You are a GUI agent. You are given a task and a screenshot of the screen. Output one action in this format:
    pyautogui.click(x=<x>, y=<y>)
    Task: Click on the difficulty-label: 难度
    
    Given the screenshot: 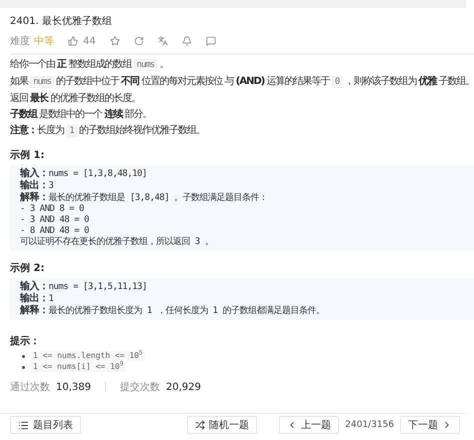 What is the action you would take?
    pyautogui.click(x=20, y=41)
    